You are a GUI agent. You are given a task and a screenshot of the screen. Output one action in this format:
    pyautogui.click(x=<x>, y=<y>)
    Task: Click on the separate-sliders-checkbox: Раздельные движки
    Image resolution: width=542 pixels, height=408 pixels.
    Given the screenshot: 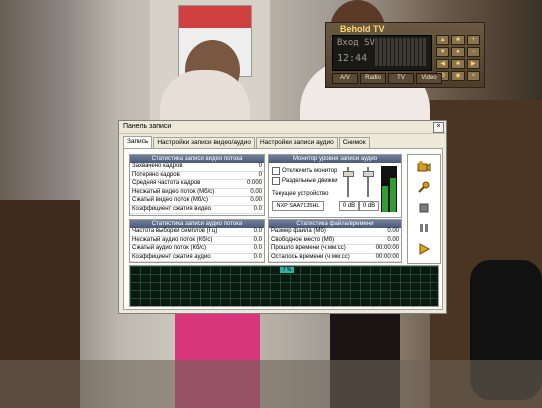 What is the action you would take?
    pyautogui.click(x=305, y=181)
    